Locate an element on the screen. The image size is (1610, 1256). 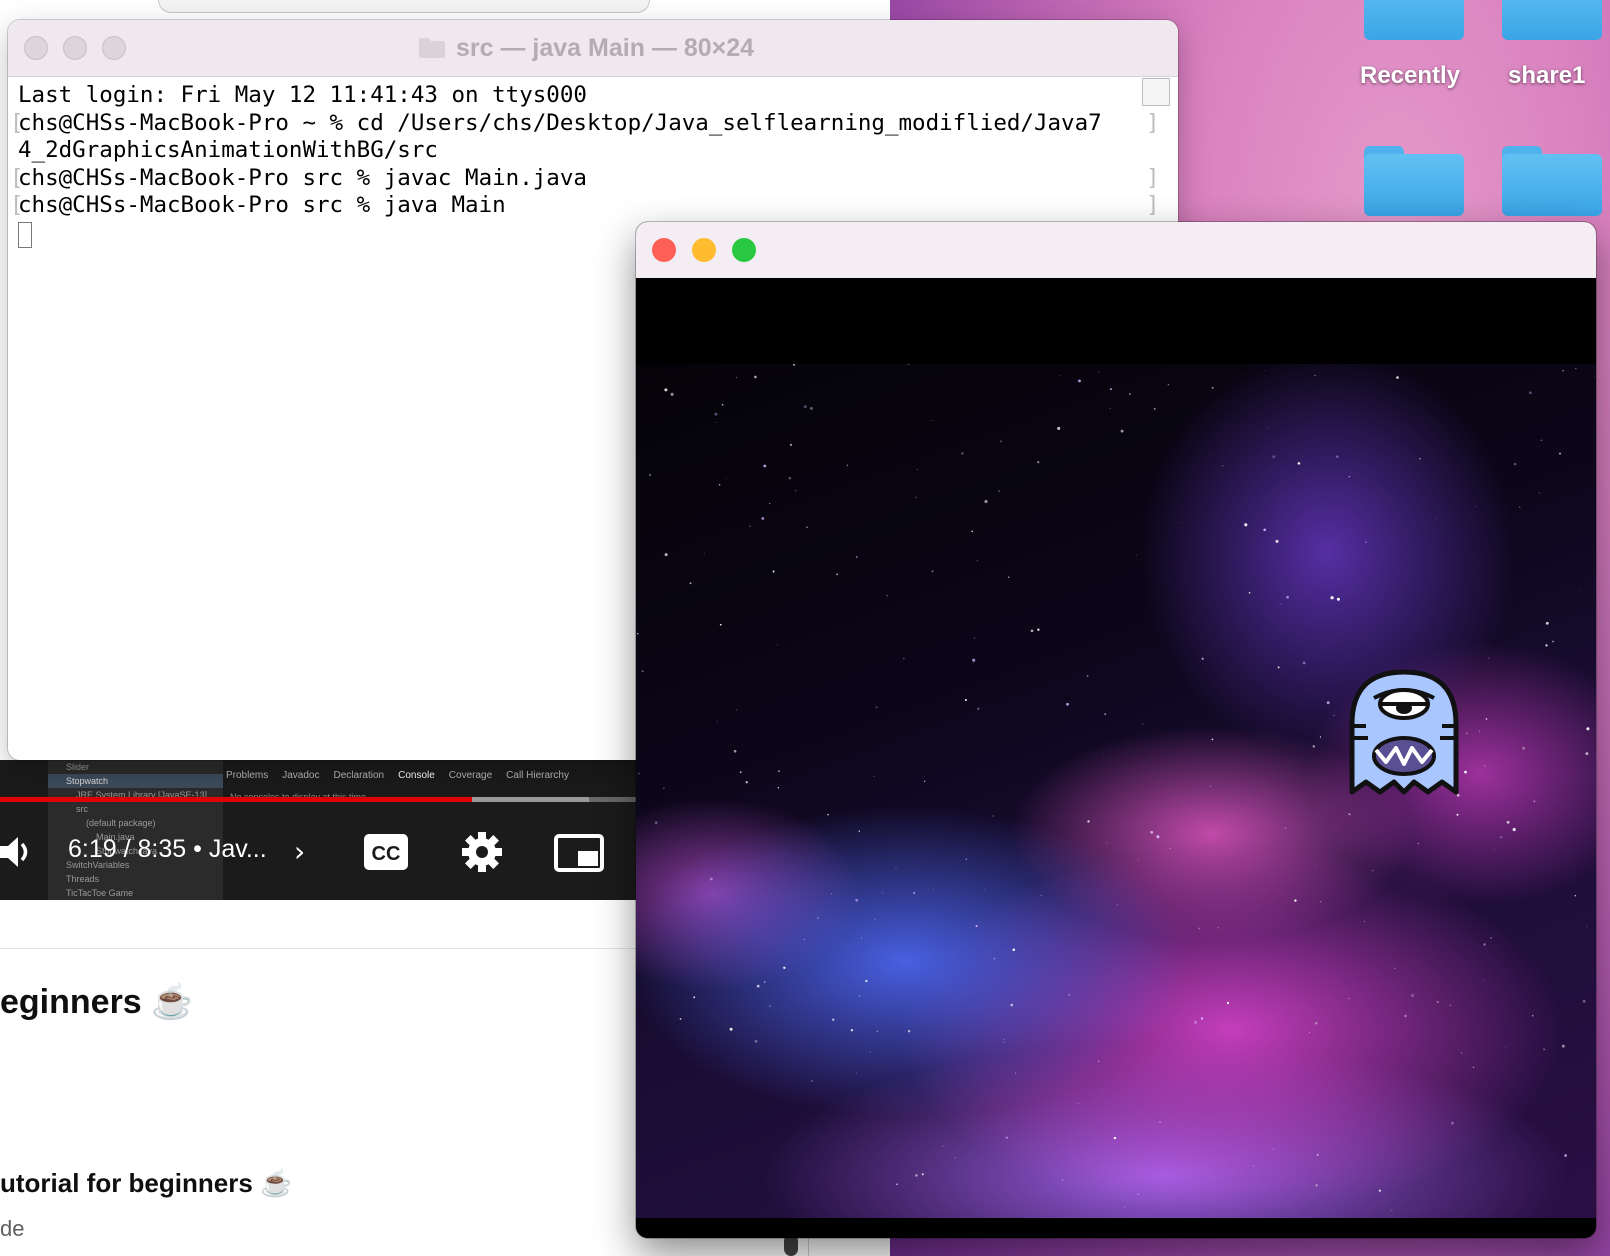
desktop-folder-share1 is located at coordinates (1552, 20).